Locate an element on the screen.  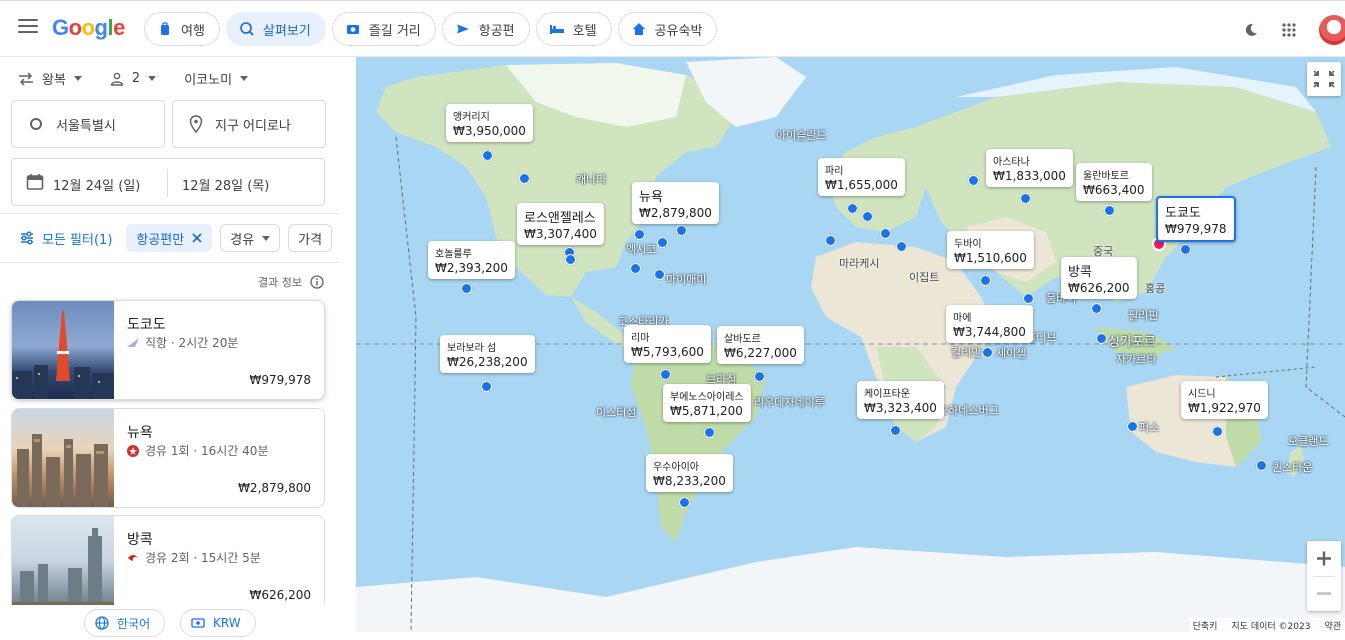
tab-hotels: 호텔 is located at coordinates (573, 29).